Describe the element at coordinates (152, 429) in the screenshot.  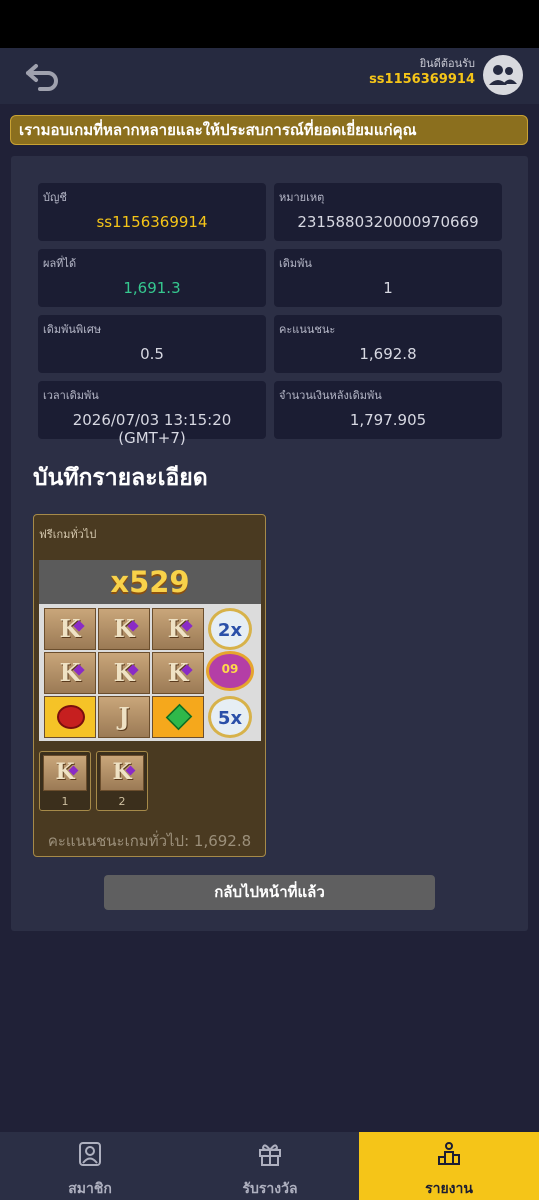
I see `bet-time-value: 2026/07/03 13:15:20 (GMT+7)` at that location.